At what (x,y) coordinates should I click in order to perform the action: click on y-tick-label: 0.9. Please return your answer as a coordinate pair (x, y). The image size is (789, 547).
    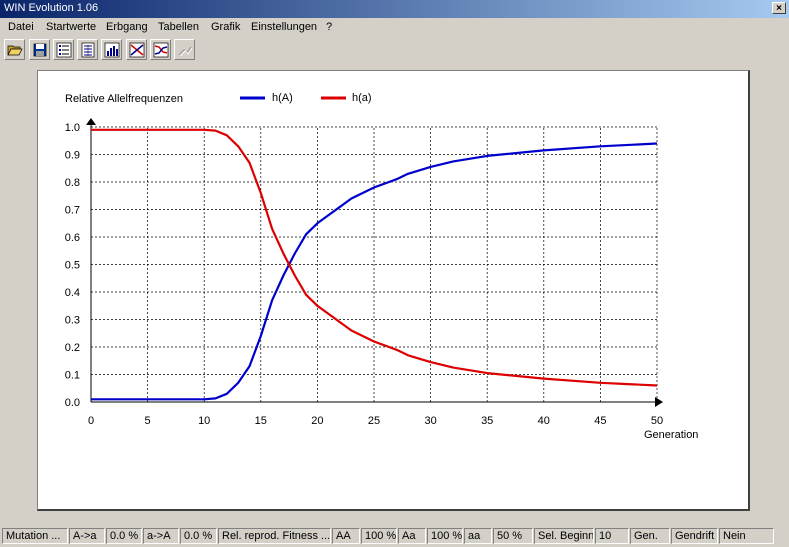
    Looking at the image, I should click on (72, 156).